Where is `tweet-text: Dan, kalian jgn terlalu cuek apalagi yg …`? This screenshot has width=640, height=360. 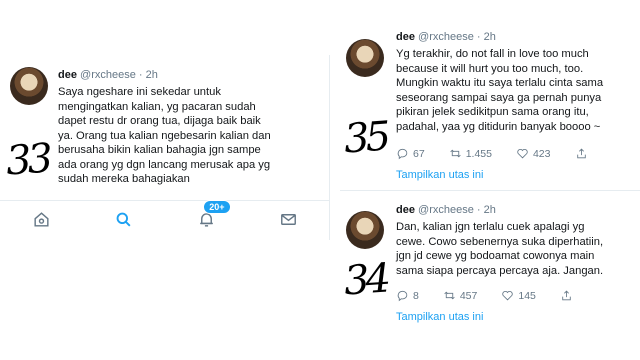 tweet-text: Dan, kalian jgn terlalu cuek apalagi yg … is located at coordinates (500, 249).